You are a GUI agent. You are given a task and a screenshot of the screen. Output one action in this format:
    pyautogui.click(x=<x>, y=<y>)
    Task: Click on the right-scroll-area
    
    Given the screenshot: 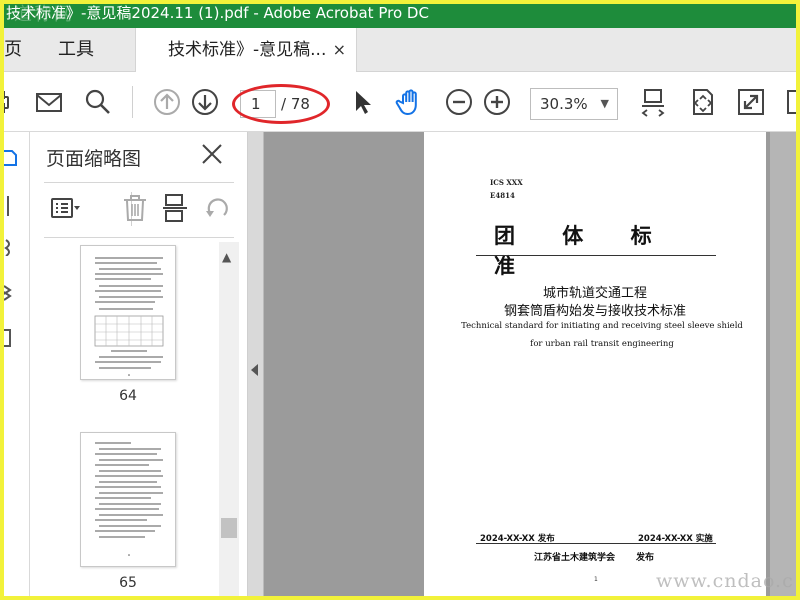 What is the action you would take?
    pyautogui.click(x=785, y=366)
    